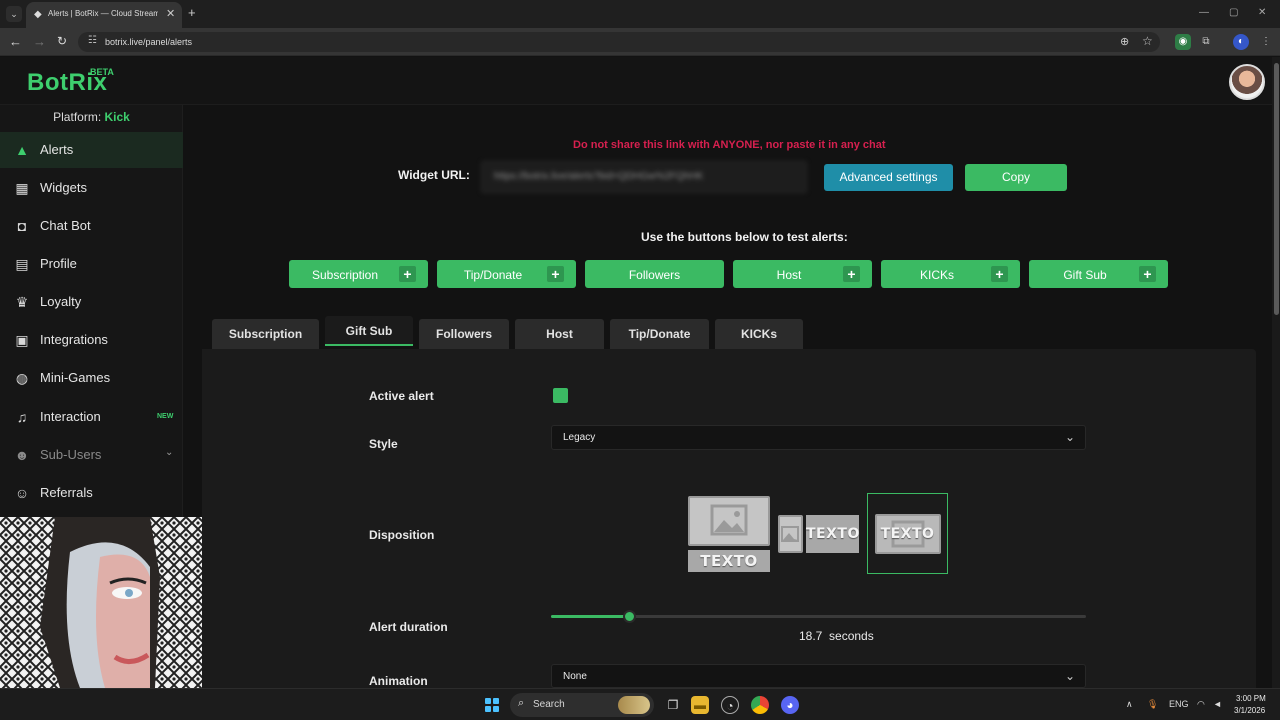 Image resolution: width=1280 pixels, height=720 pixels. Describe the element at coordinates (65, 225) in the screenshot. I see `sidebar-item-label: Chat Bot` at that location.